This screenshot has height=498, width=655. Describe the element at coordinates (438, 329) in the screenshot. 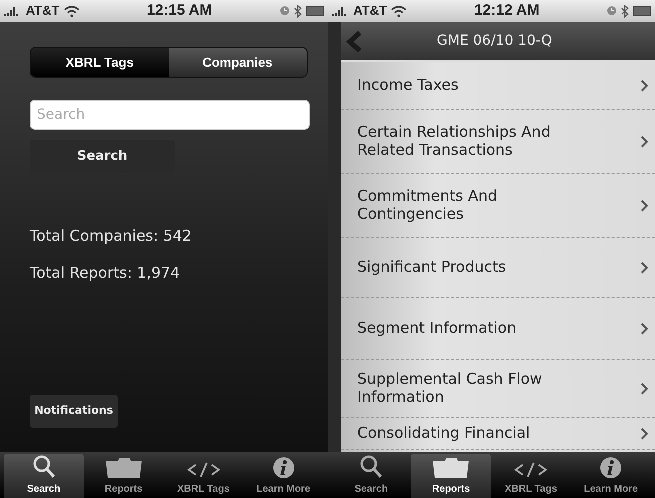

I see `row-label: Segment Information` at that location.